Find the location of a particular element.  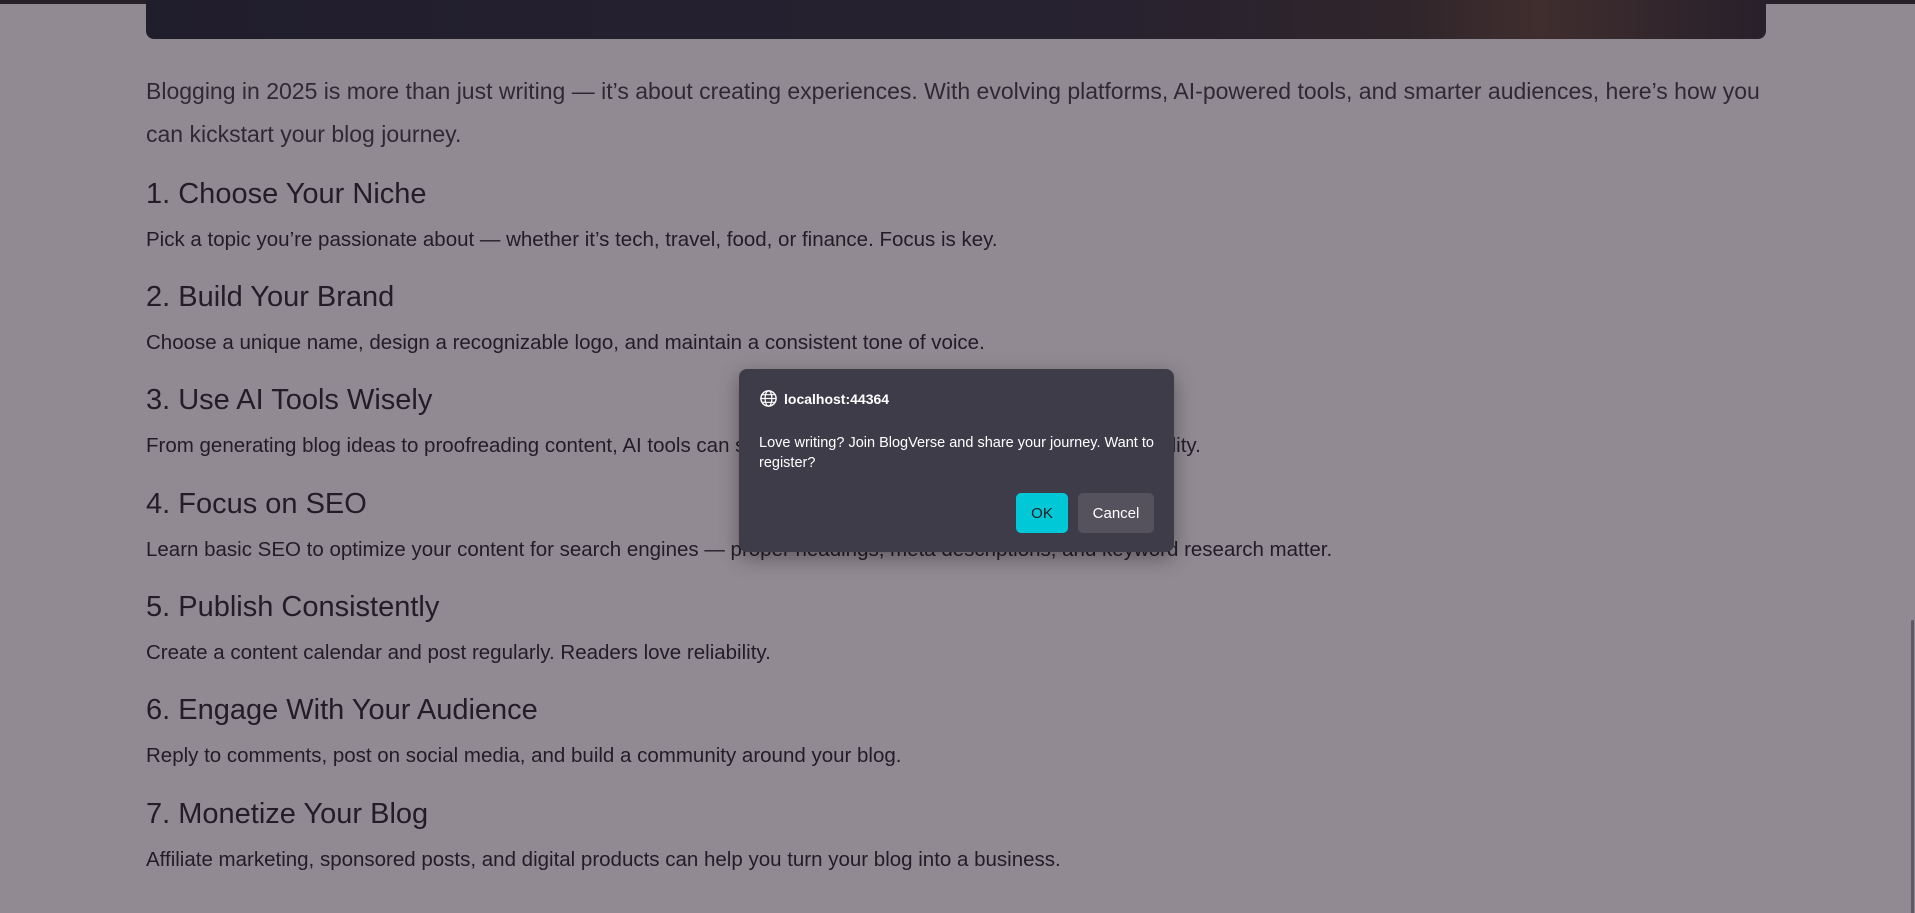

dialog-buttons: OK Cancel is located at coordinates (1085, 513).